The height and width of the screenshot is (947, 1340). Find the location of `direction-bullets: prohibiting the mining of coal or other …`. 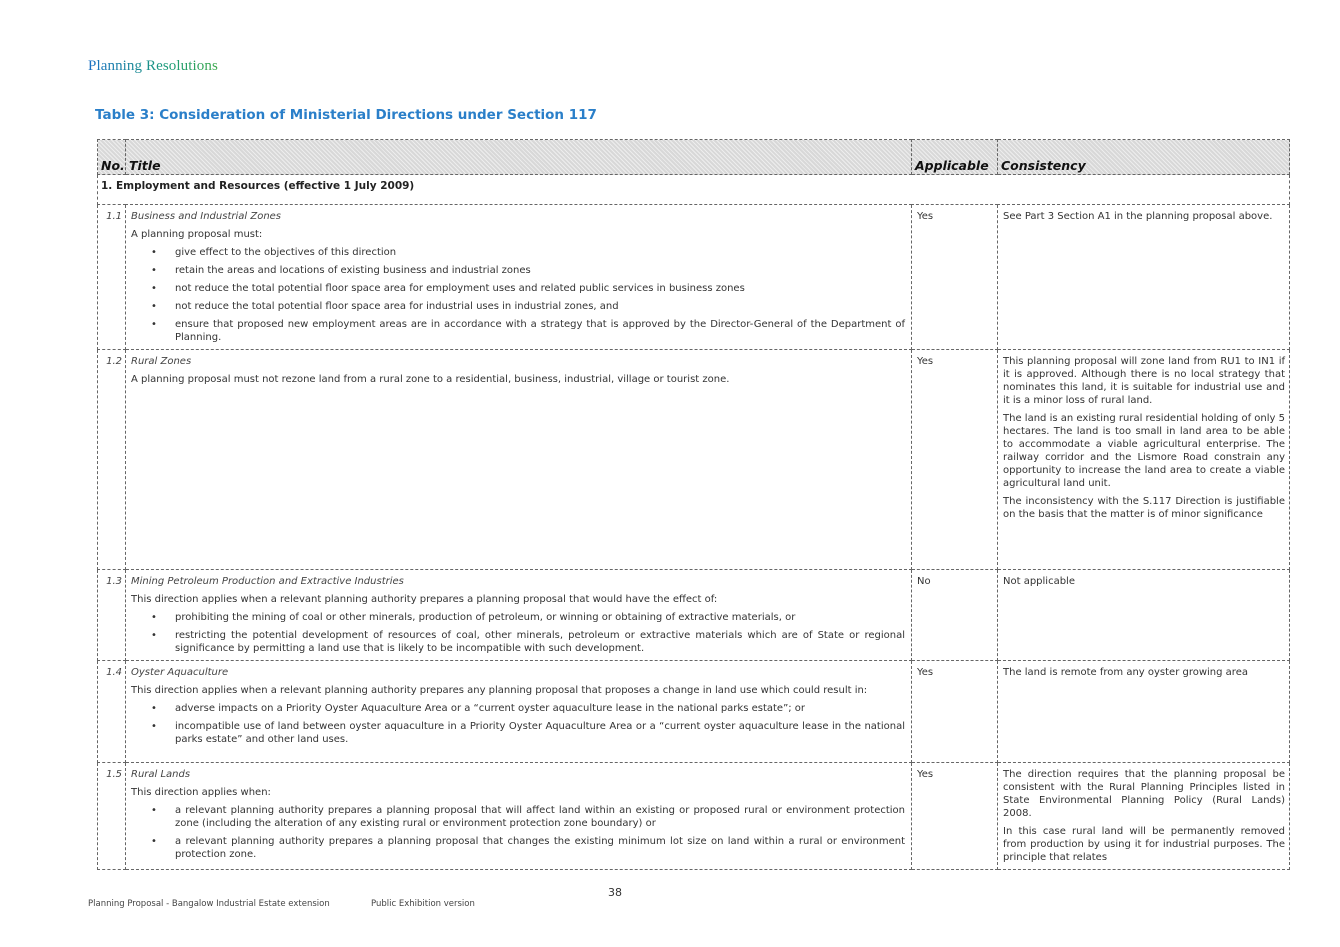

direction-bullets: prohibiting the mining of coal or other … is located at coordinates (518, 633).